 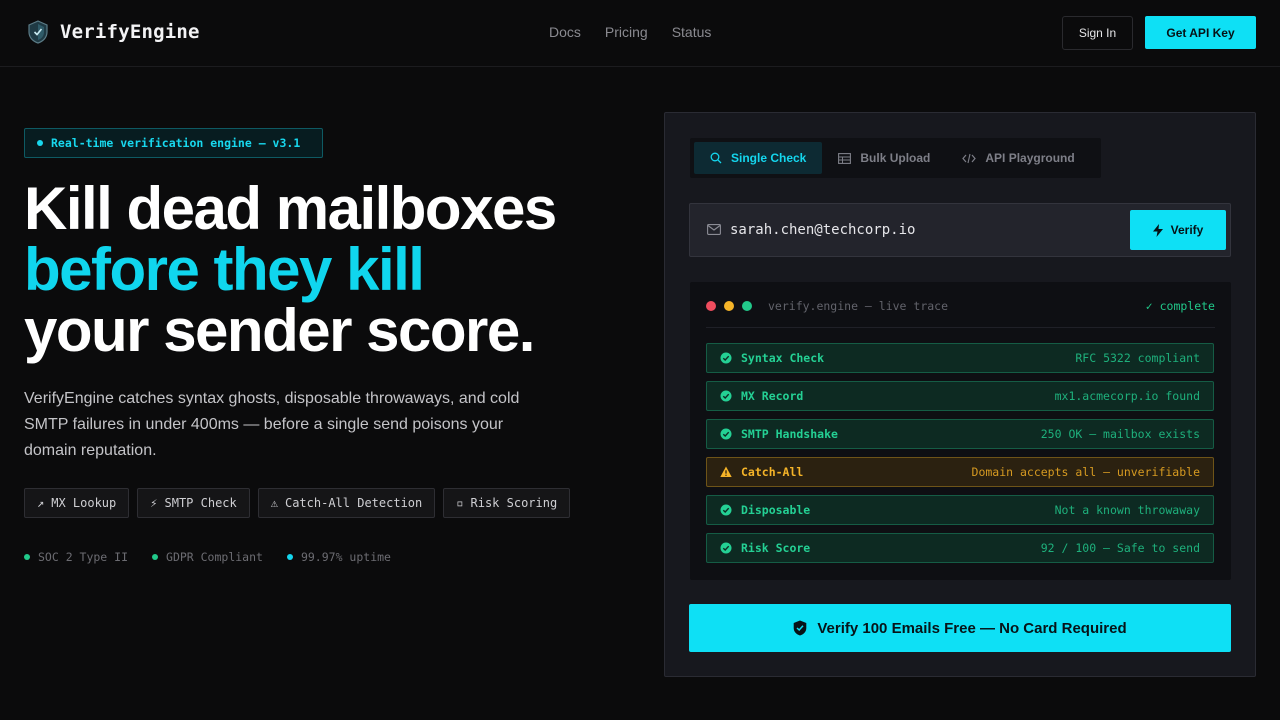 What do you see at coordinates (353, 503) in the screenshot?
I see `chip-label: Catch-All Detection` at bounding box center [353, 503].